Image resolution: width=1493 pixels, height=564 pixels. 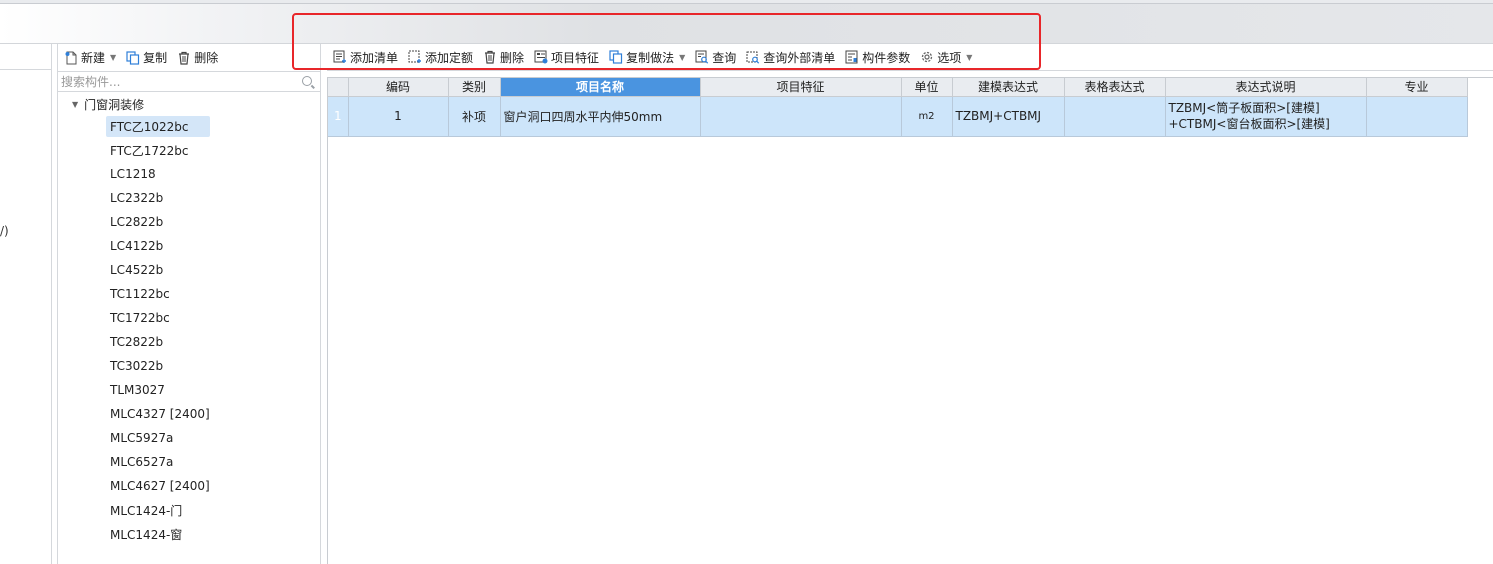 What do you see at coordinates (415, 57) in the screenshot?
I see `add-quota-icon` at bounding box center [415, 57].